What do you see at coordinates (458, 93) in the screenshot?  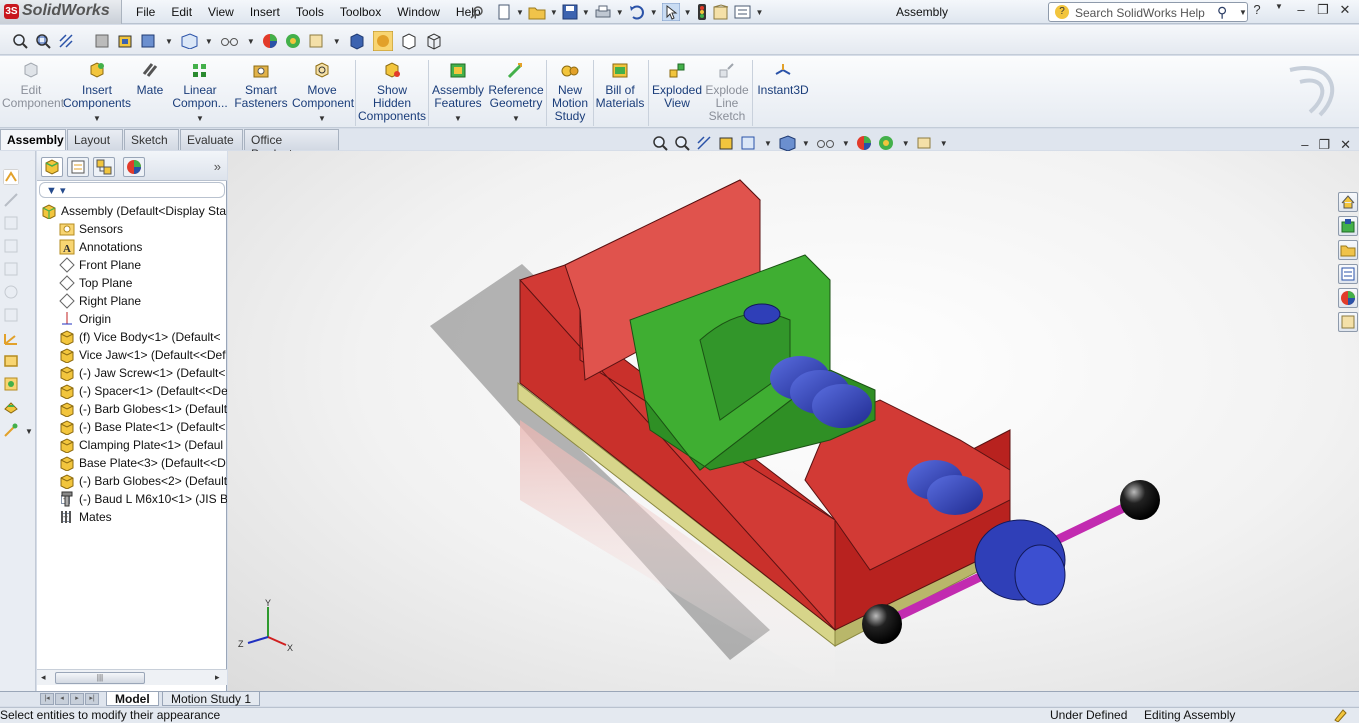 I see `assembly-features-button: Assembly Features ▼` at bounding box center [458, 93].